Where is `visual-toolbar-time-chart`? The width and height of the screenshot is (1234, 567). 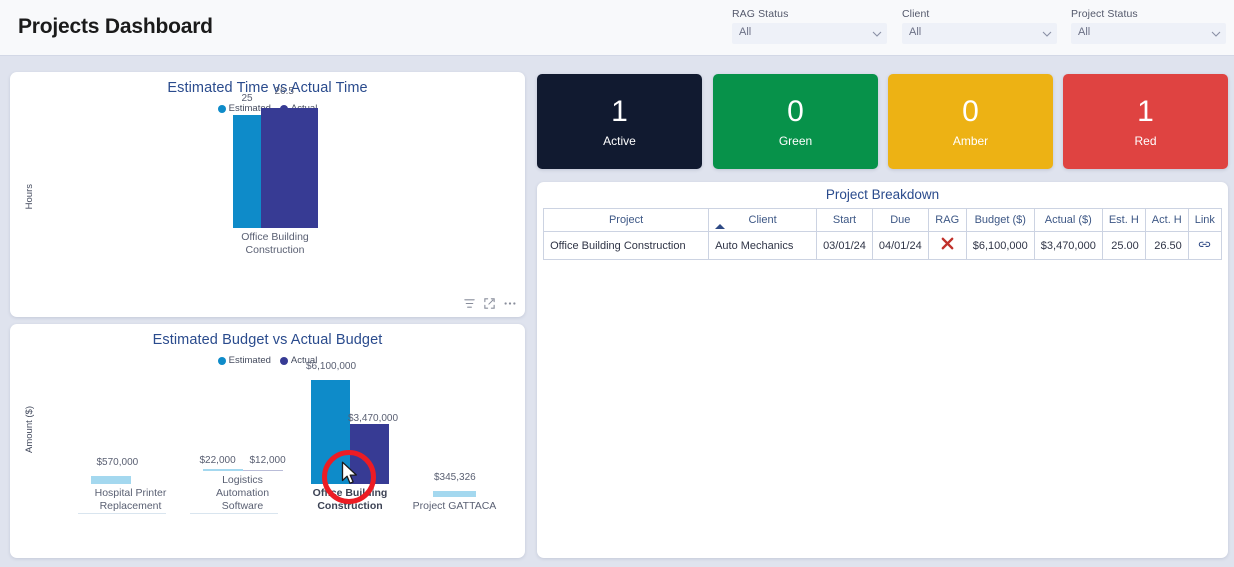 visual-toolbar-time-chart is located at coordinates (490, 306).